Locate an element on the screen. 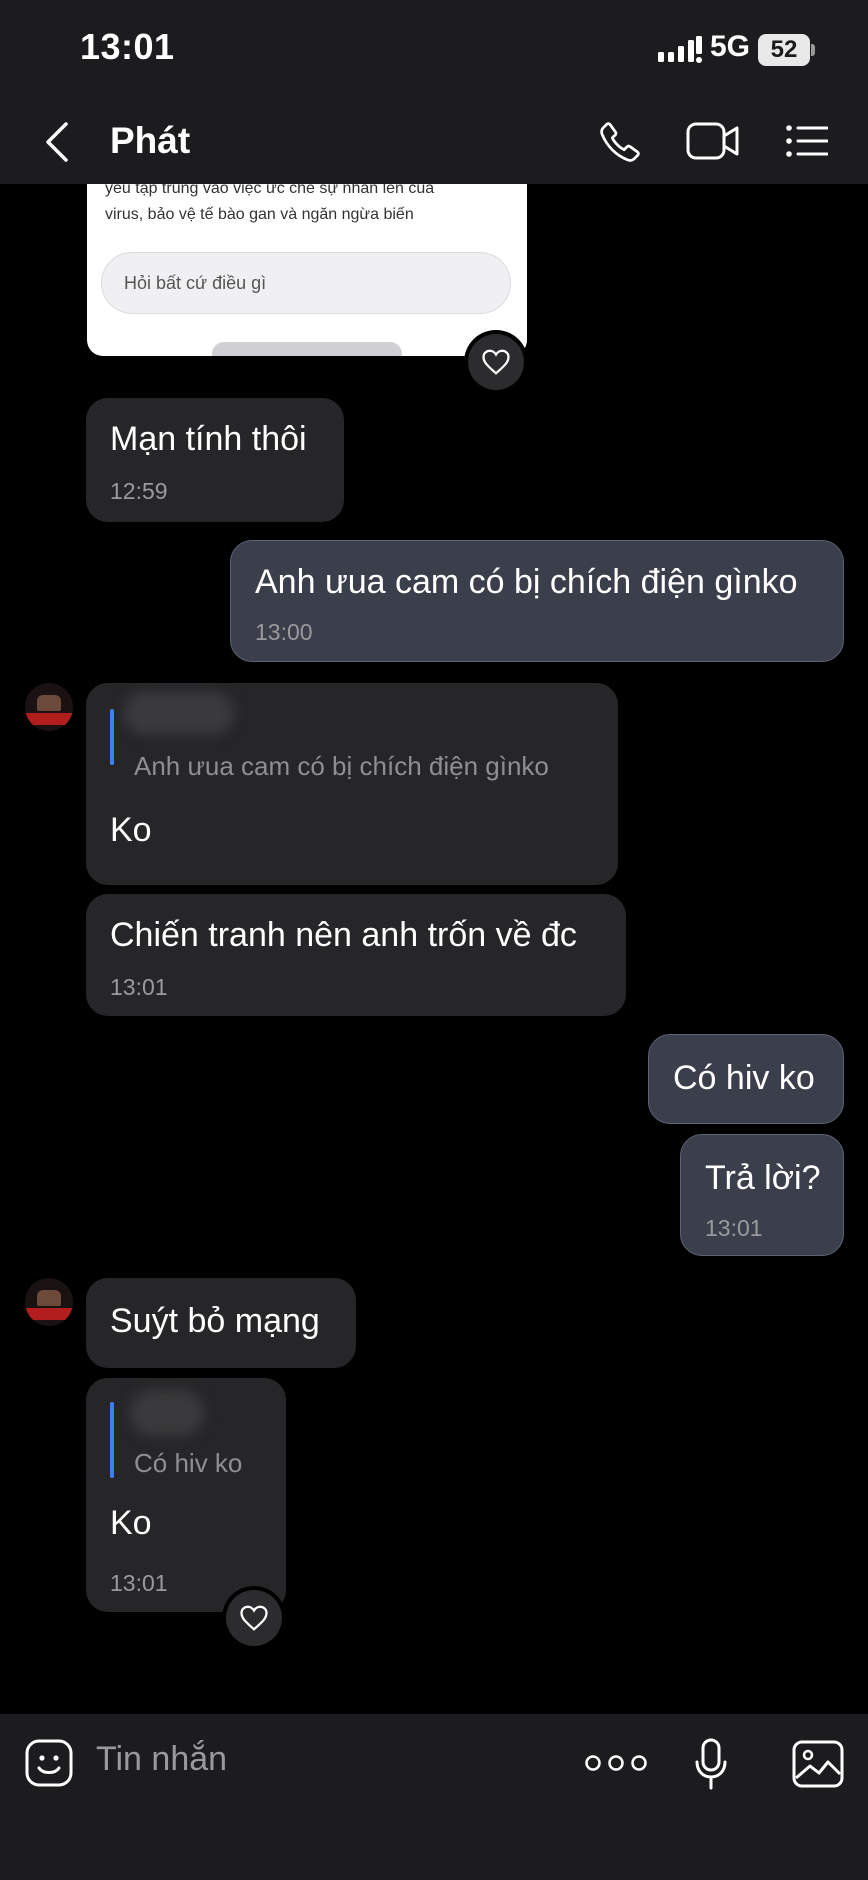 This screenshot has height=1880, width=868. message-time: 12:59 is located at coordinates (139, 491).